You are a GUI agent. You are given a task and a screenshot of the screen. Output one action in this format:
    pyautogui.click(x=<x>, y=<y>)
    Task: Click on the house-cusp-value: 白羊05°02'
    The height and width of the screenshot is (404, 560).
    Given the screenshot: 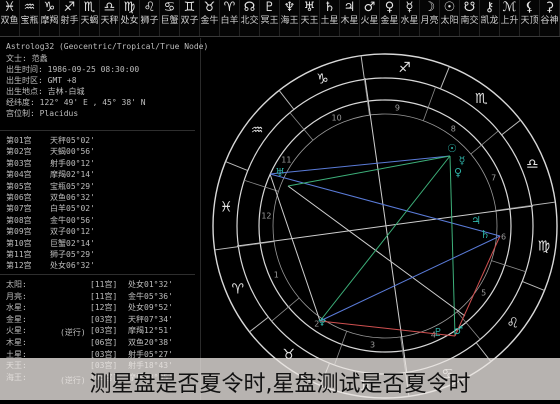 What is the action you would take?
    pyautogui.click(x=72, y=209)
    